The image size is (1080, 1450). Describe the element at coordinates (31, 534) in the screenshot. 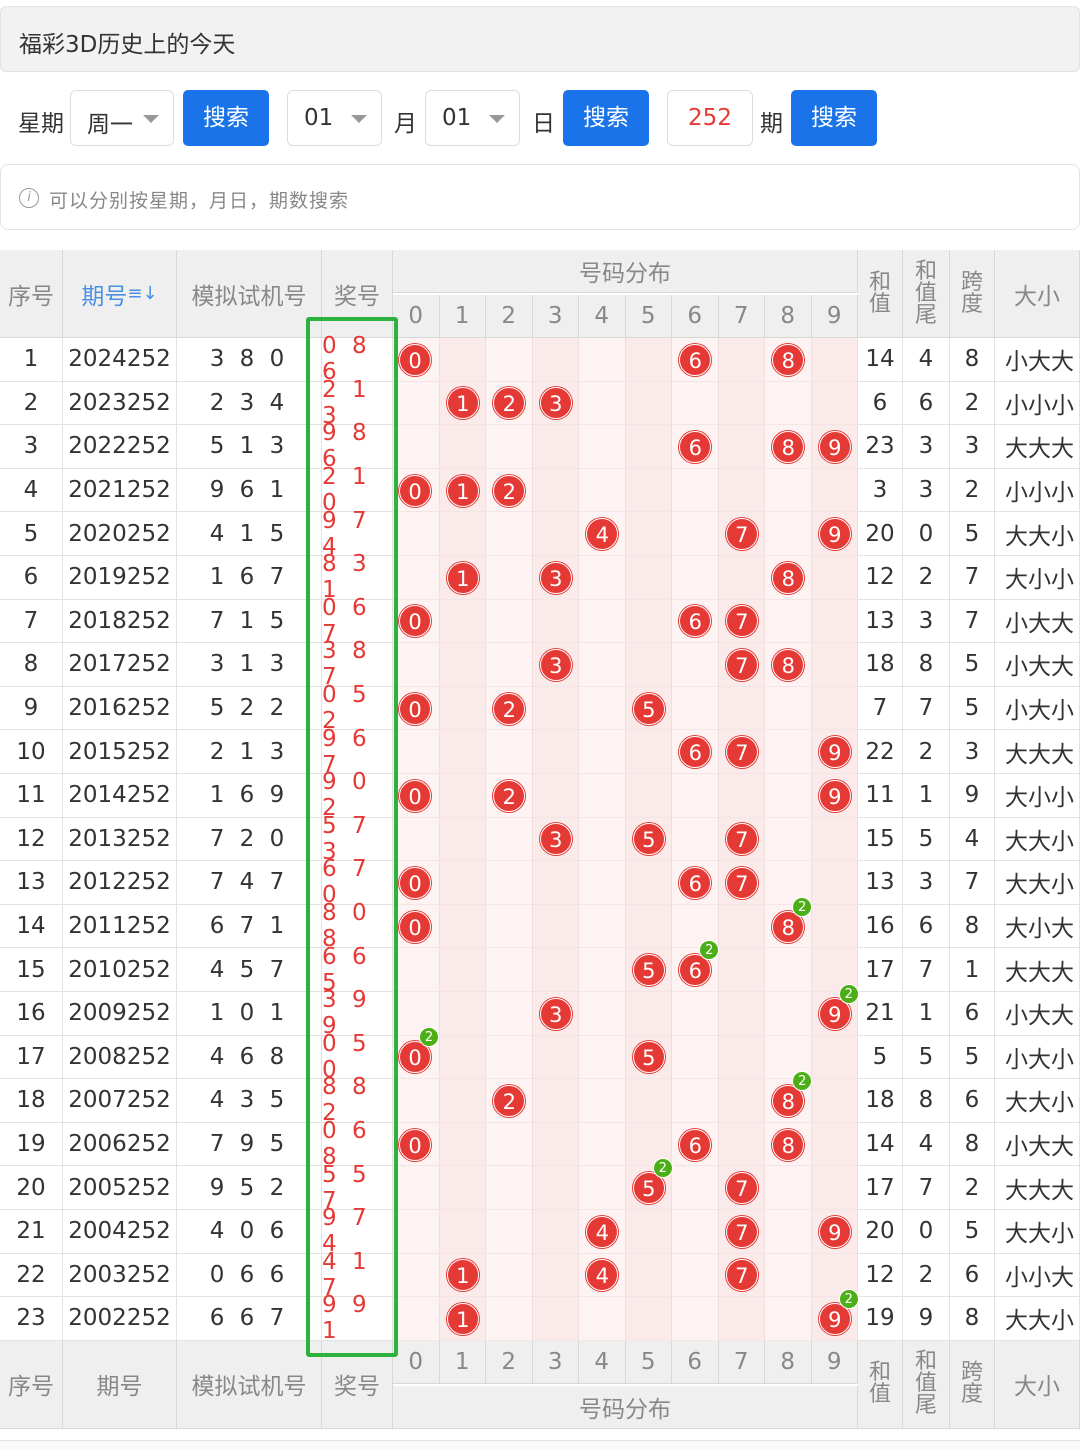

I see `row-seq: 5` at that location.